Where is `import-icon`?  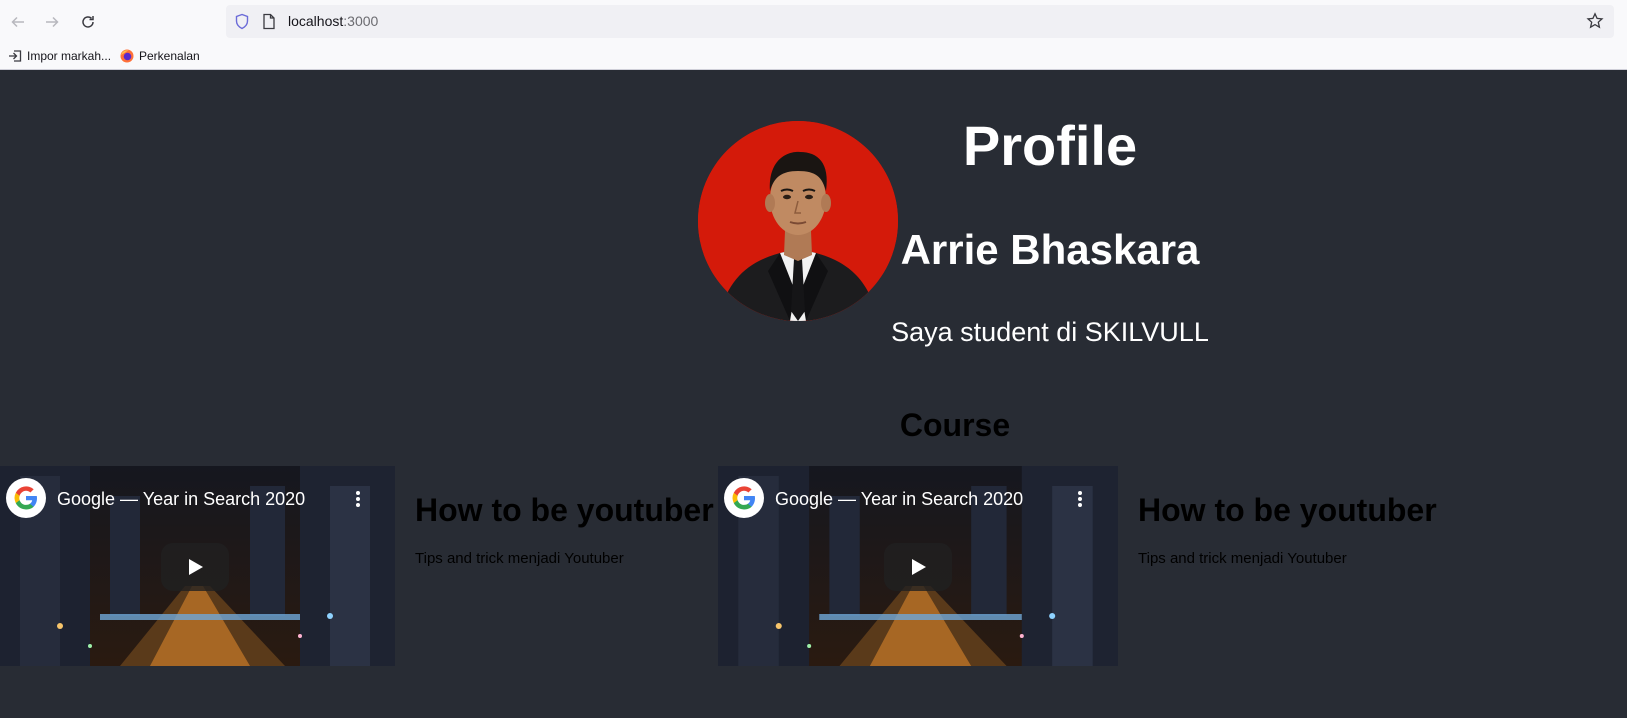 import-icon is located at coordinates (15, 56).